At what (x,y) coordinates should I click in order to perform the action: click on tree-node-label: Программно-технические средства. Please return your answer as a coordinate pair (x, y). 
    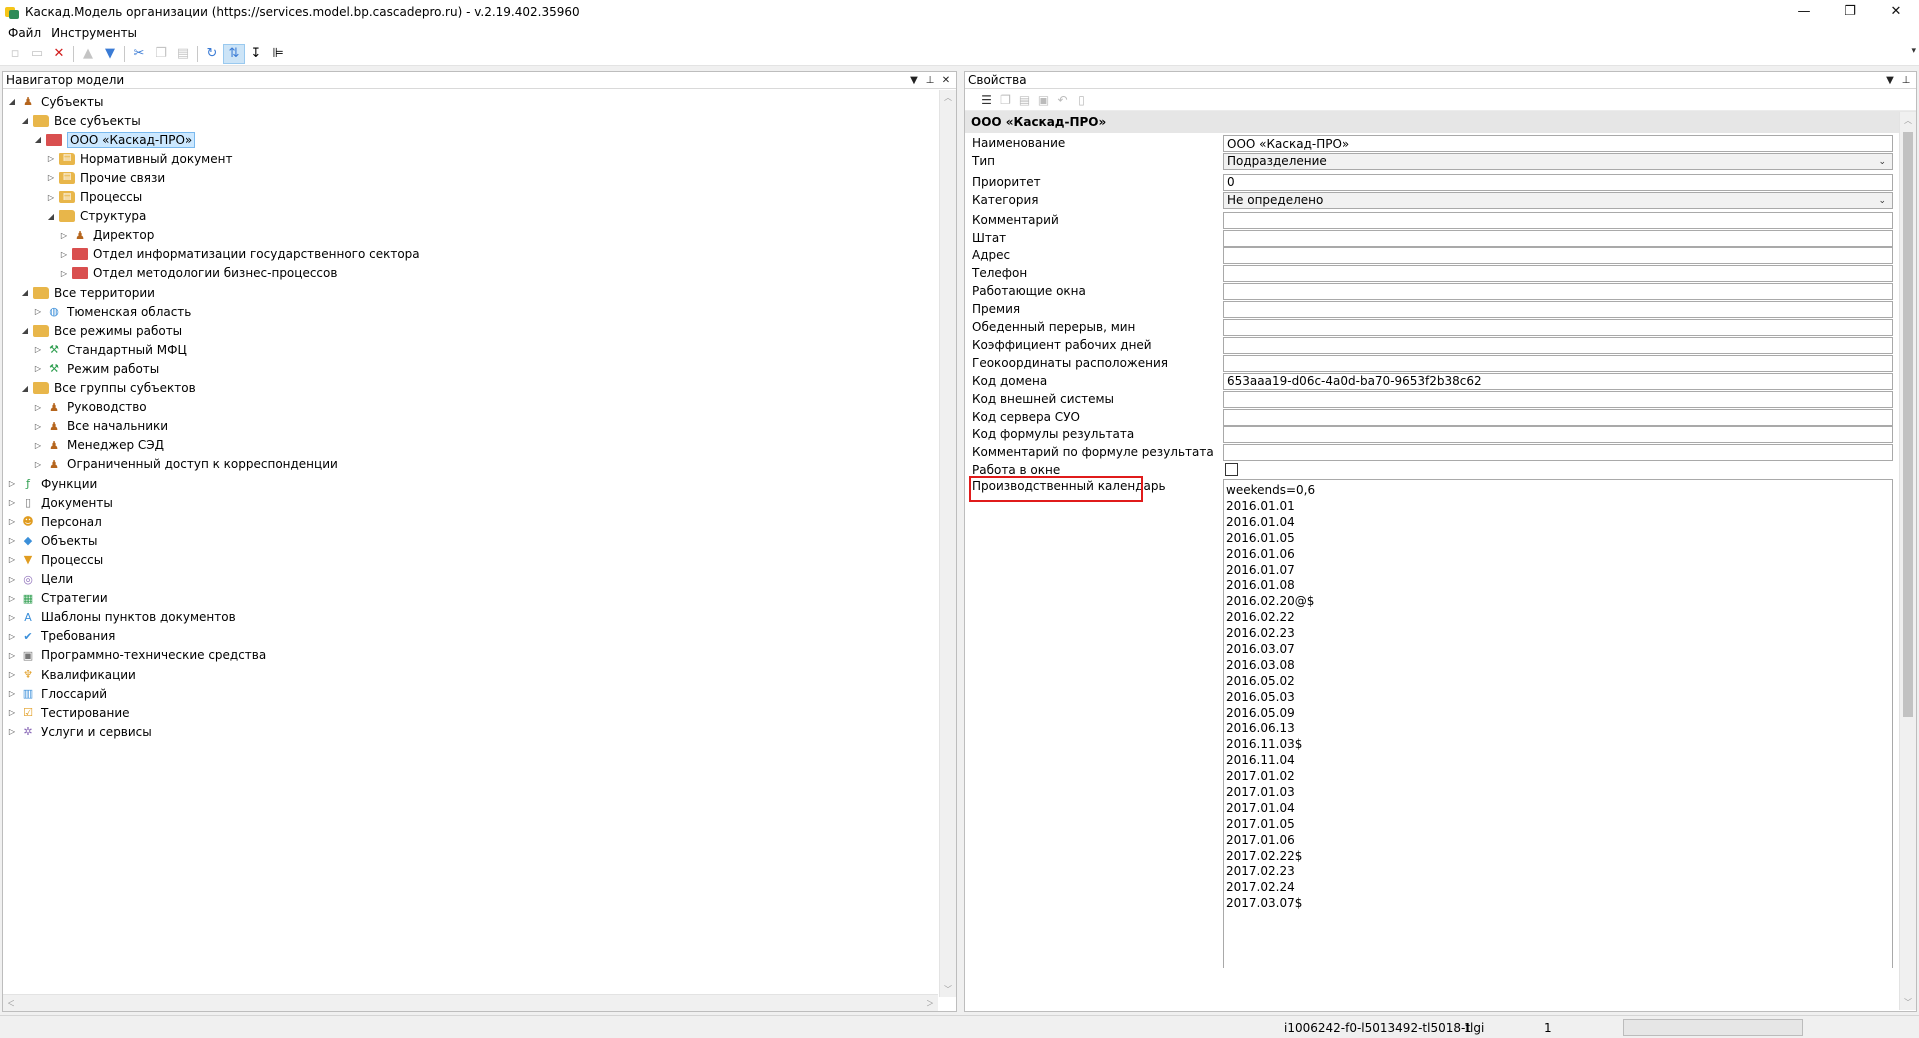
    Looking at the image, I should click on (153, 655).